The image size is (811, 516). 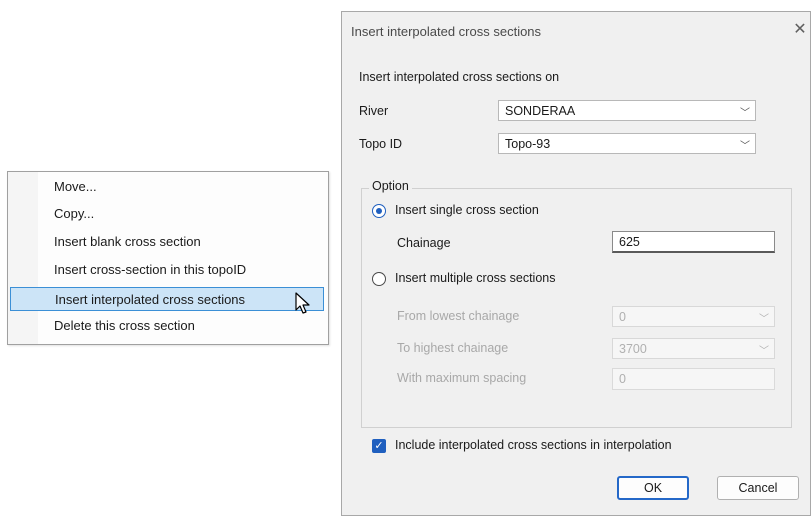 I want to click on max-spacing-input: 0, so click(x=693, y=379).